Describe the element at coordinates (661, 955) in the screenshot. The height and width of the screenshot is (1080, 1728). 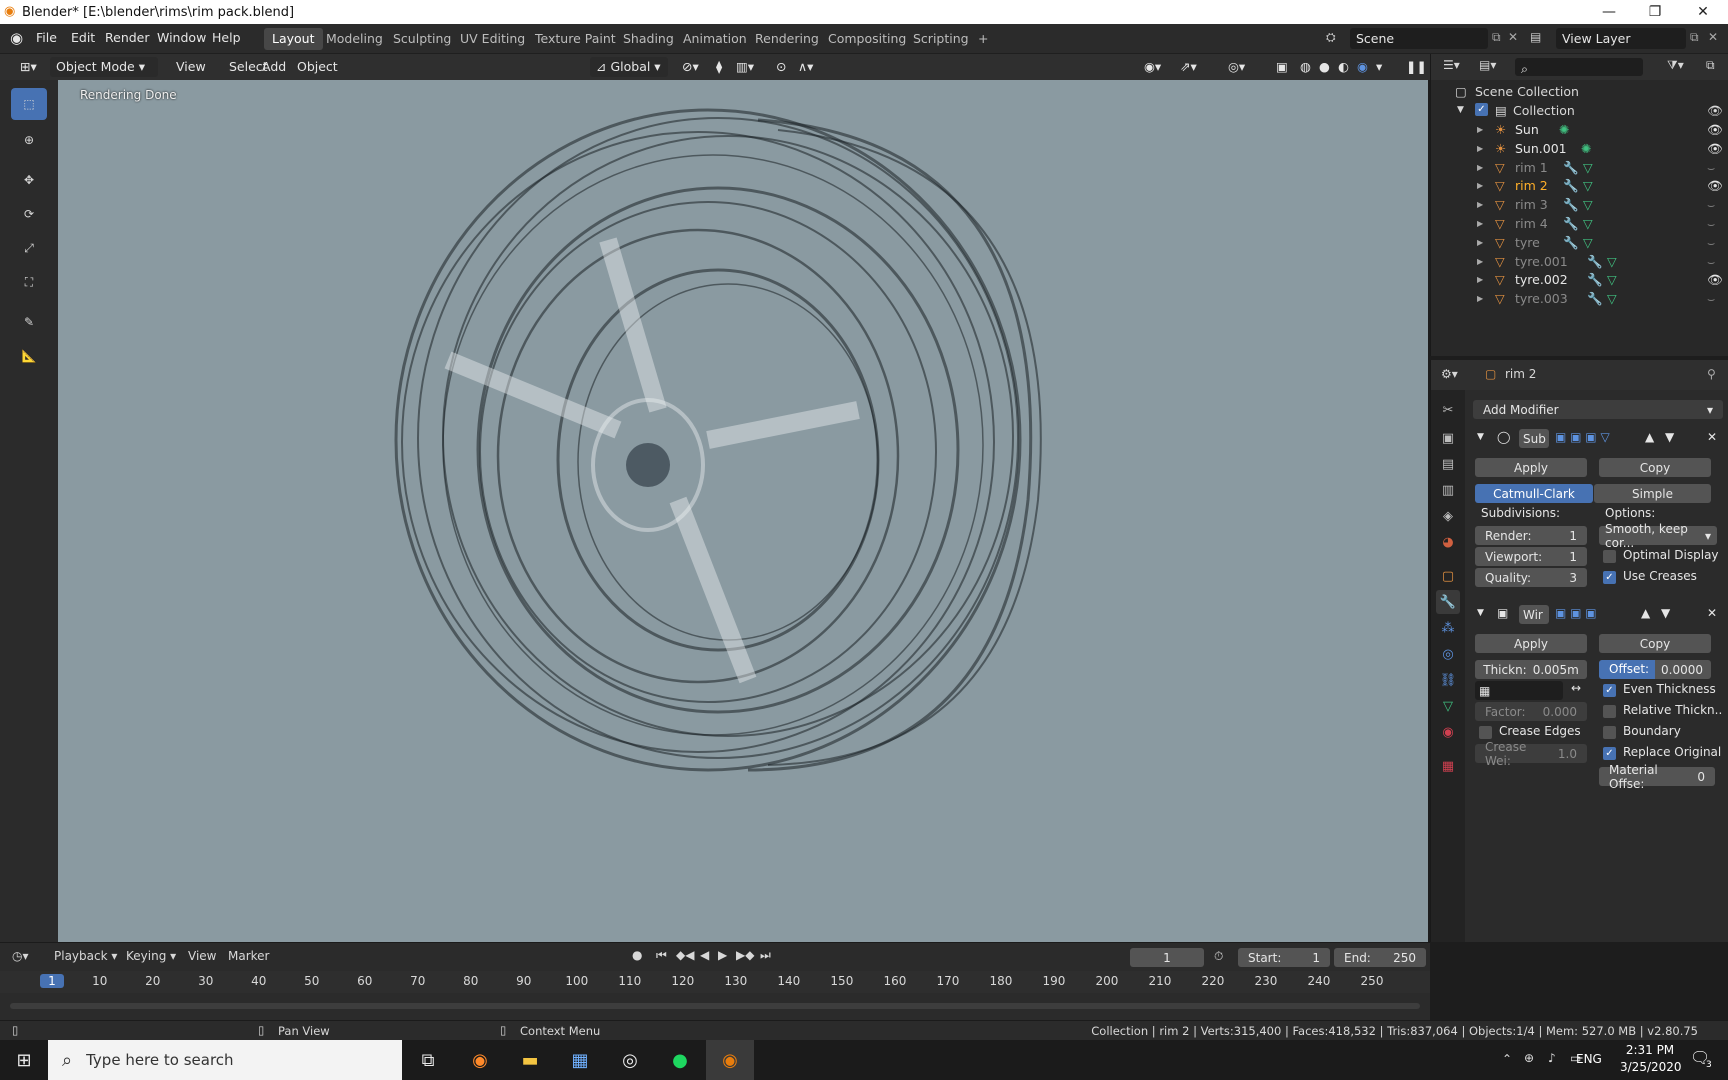
I see `jump-start-icon: ⏮` at that location.